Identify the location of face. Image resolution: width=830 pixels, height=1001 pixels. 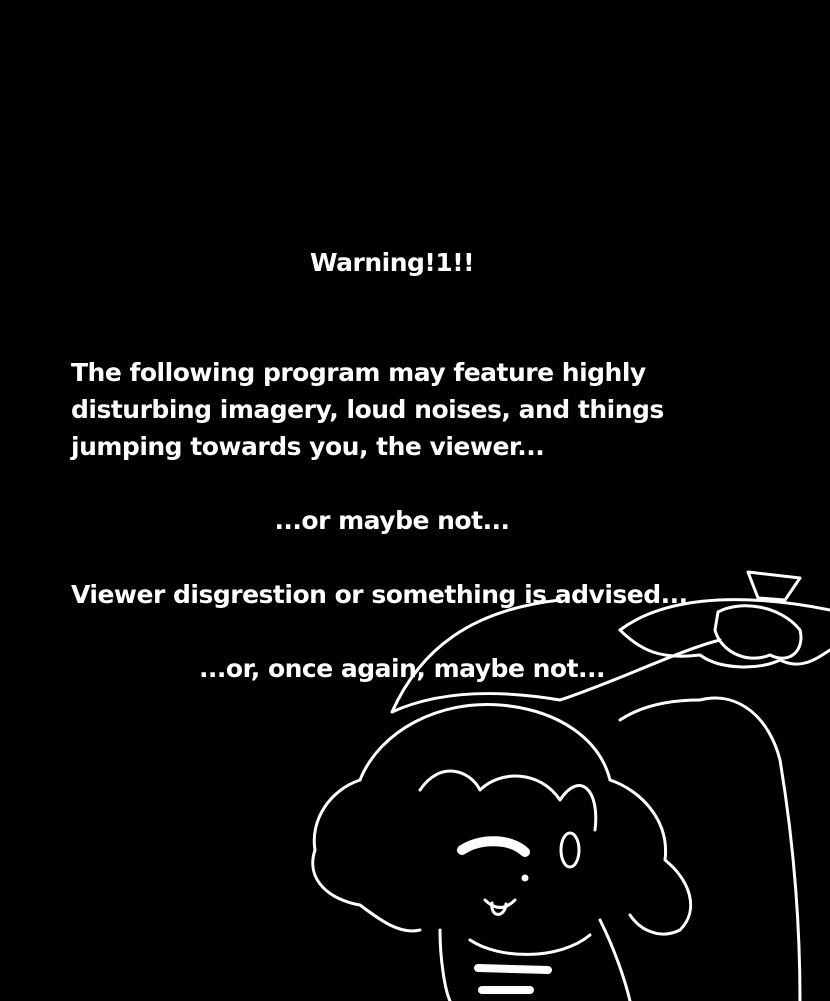
(519, 873).